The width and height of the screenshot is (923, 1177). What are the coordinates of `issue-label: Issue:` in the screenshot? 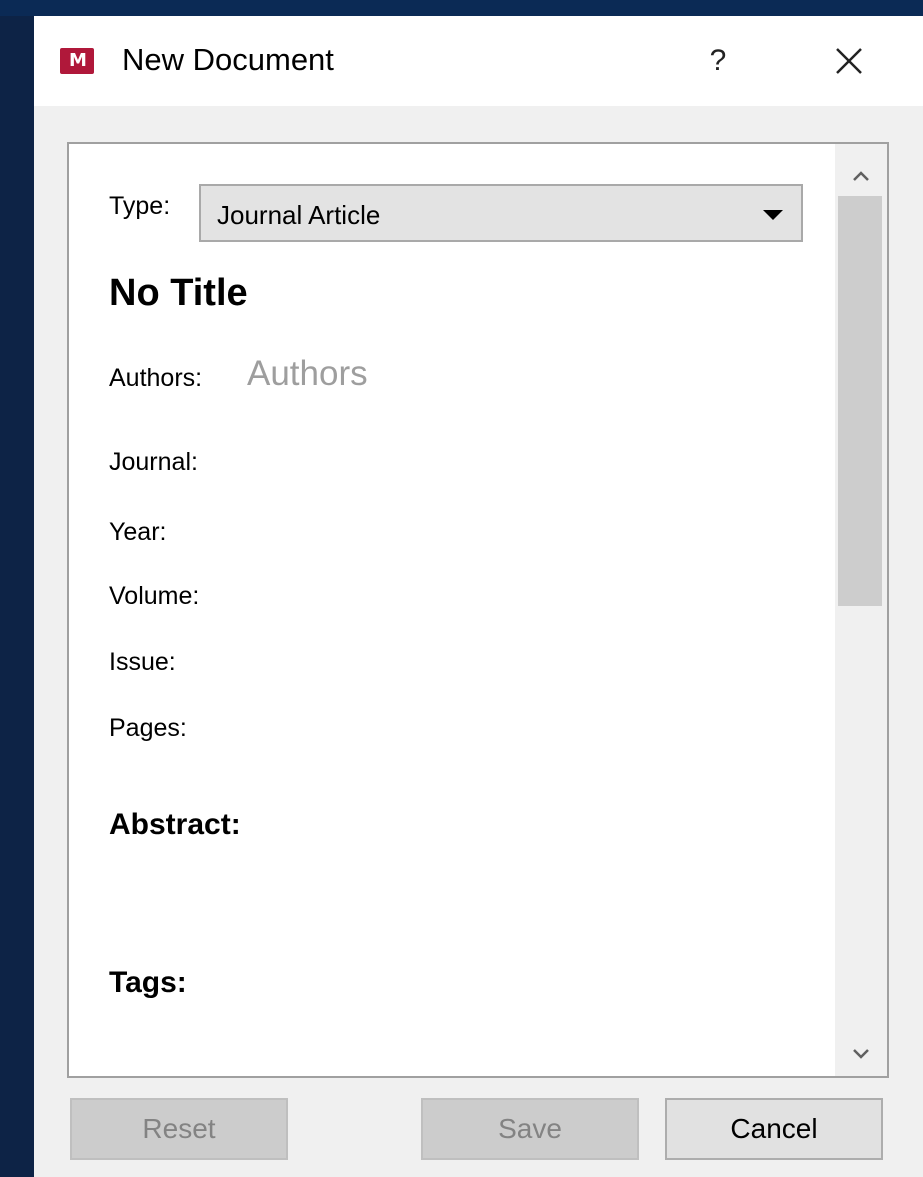 It's located at (142, 662).